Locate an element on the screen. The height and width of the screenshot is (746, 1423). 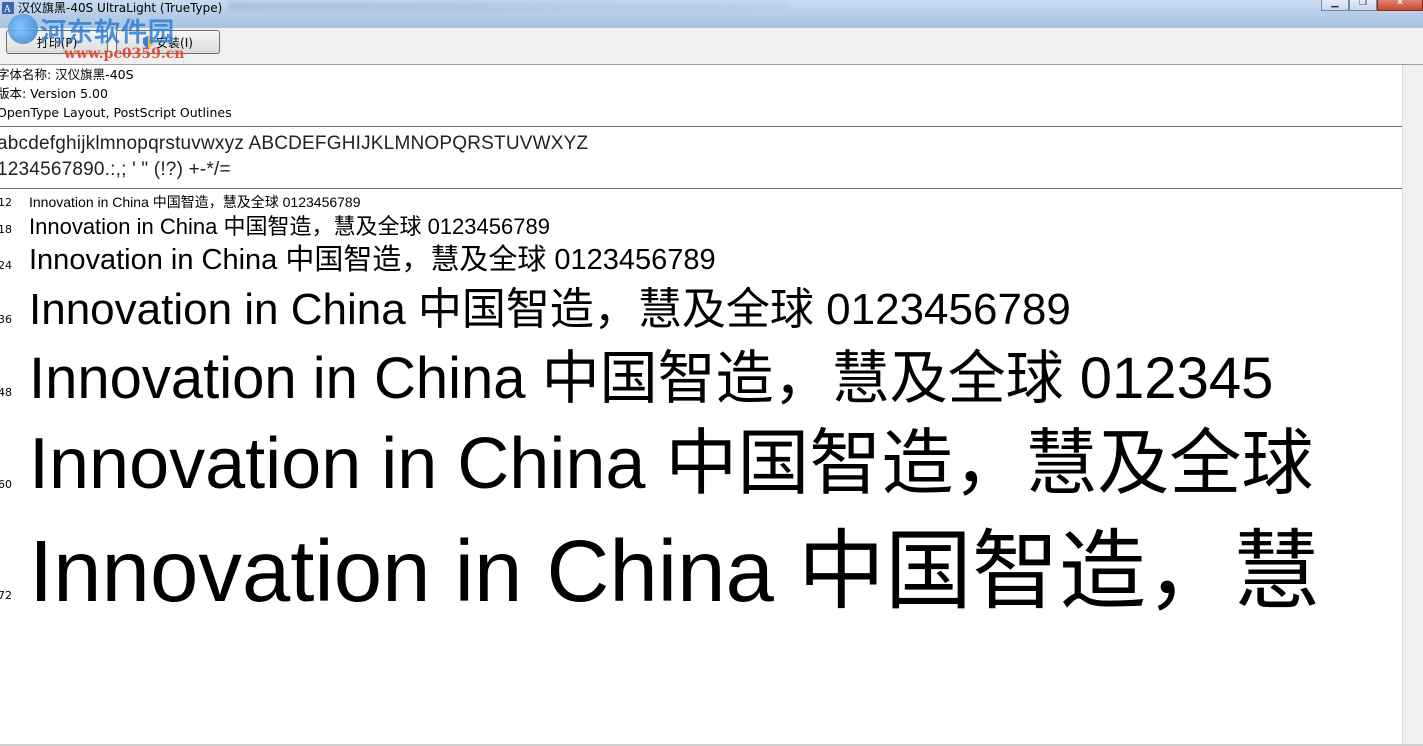
install-button: 安装(I) is located at coordinates (168, 42).